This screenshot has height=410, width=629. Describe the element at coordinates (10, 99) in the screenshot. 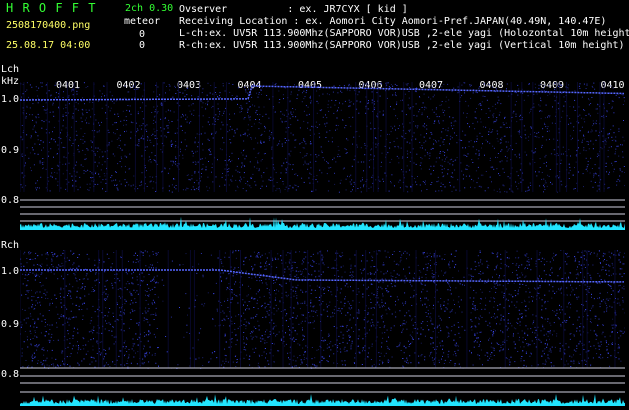

I see `lch-ytick: 1.0` at that location.